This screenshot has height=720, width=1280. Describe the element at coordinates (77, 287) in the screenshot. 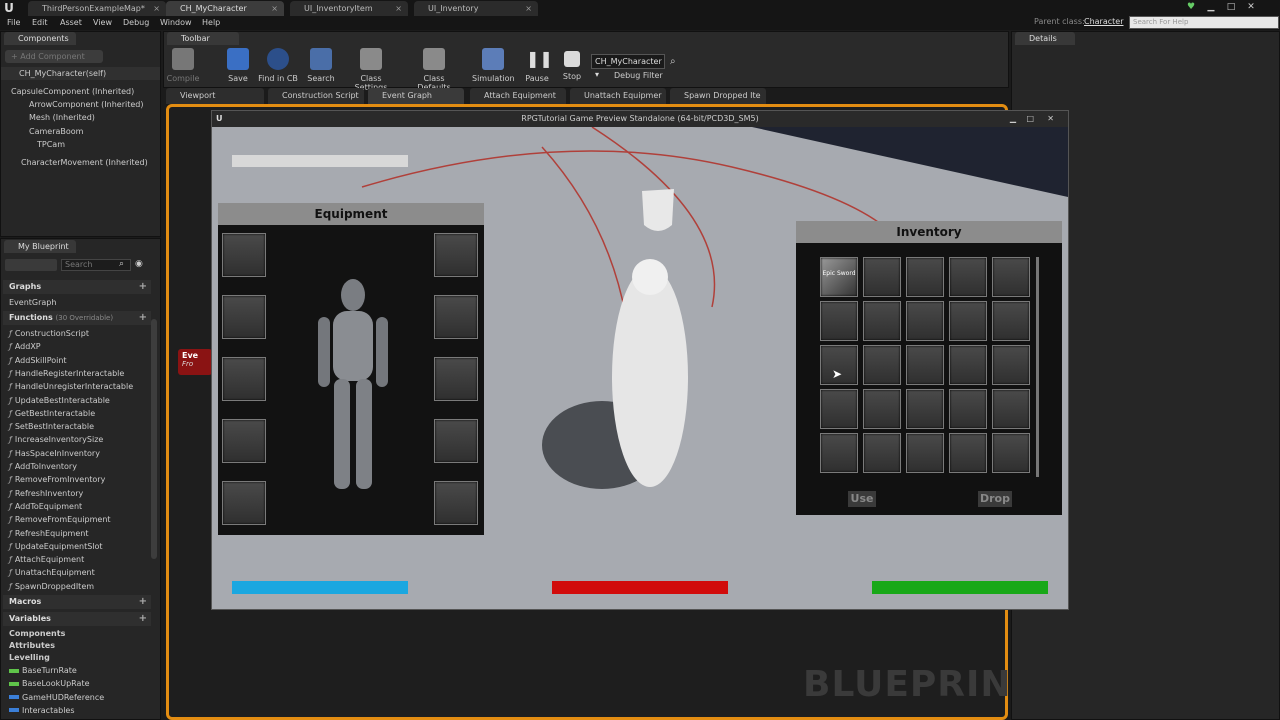

I see `graphs-section-header: Graphs +` at that location.